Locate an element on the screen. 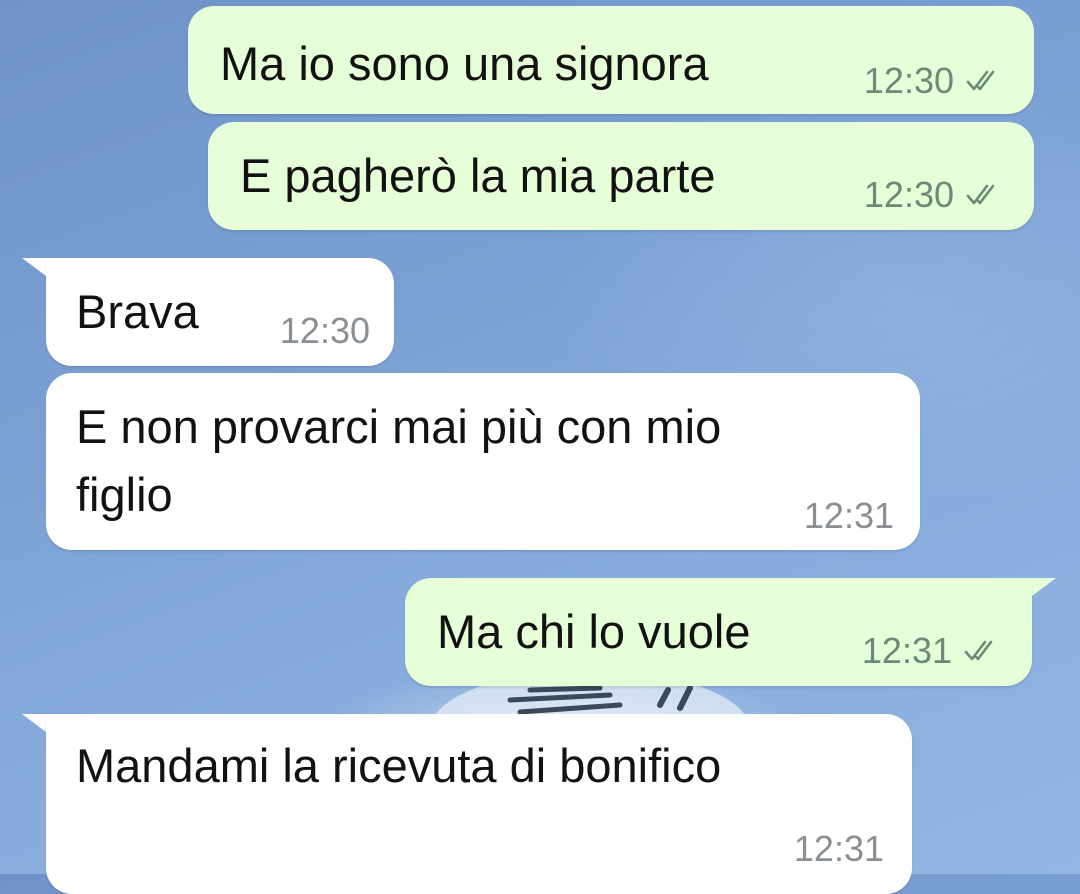  message-bubble-outgoing: E pagherò la mia parte 12:30 is located at coordinates (621, 176).